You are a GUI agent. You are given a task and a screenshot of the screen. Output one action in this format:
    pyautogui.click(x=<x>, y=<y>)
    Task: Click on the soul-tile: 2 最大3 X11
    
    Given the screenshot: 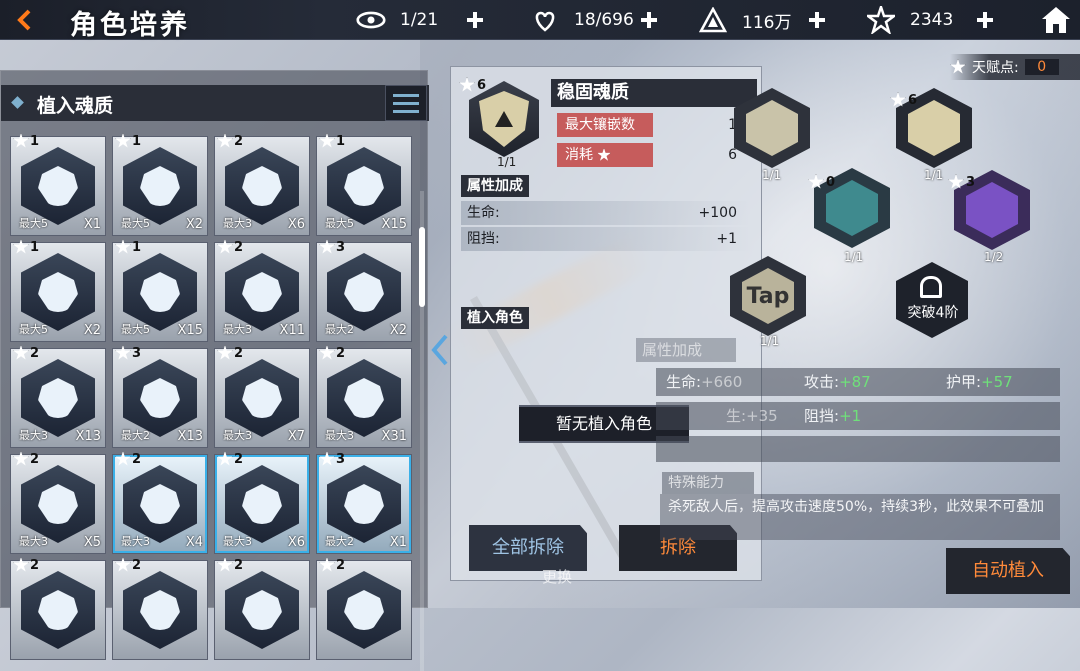 What is the action you would take?
    pyautogui.click(x=262, y=290)
    